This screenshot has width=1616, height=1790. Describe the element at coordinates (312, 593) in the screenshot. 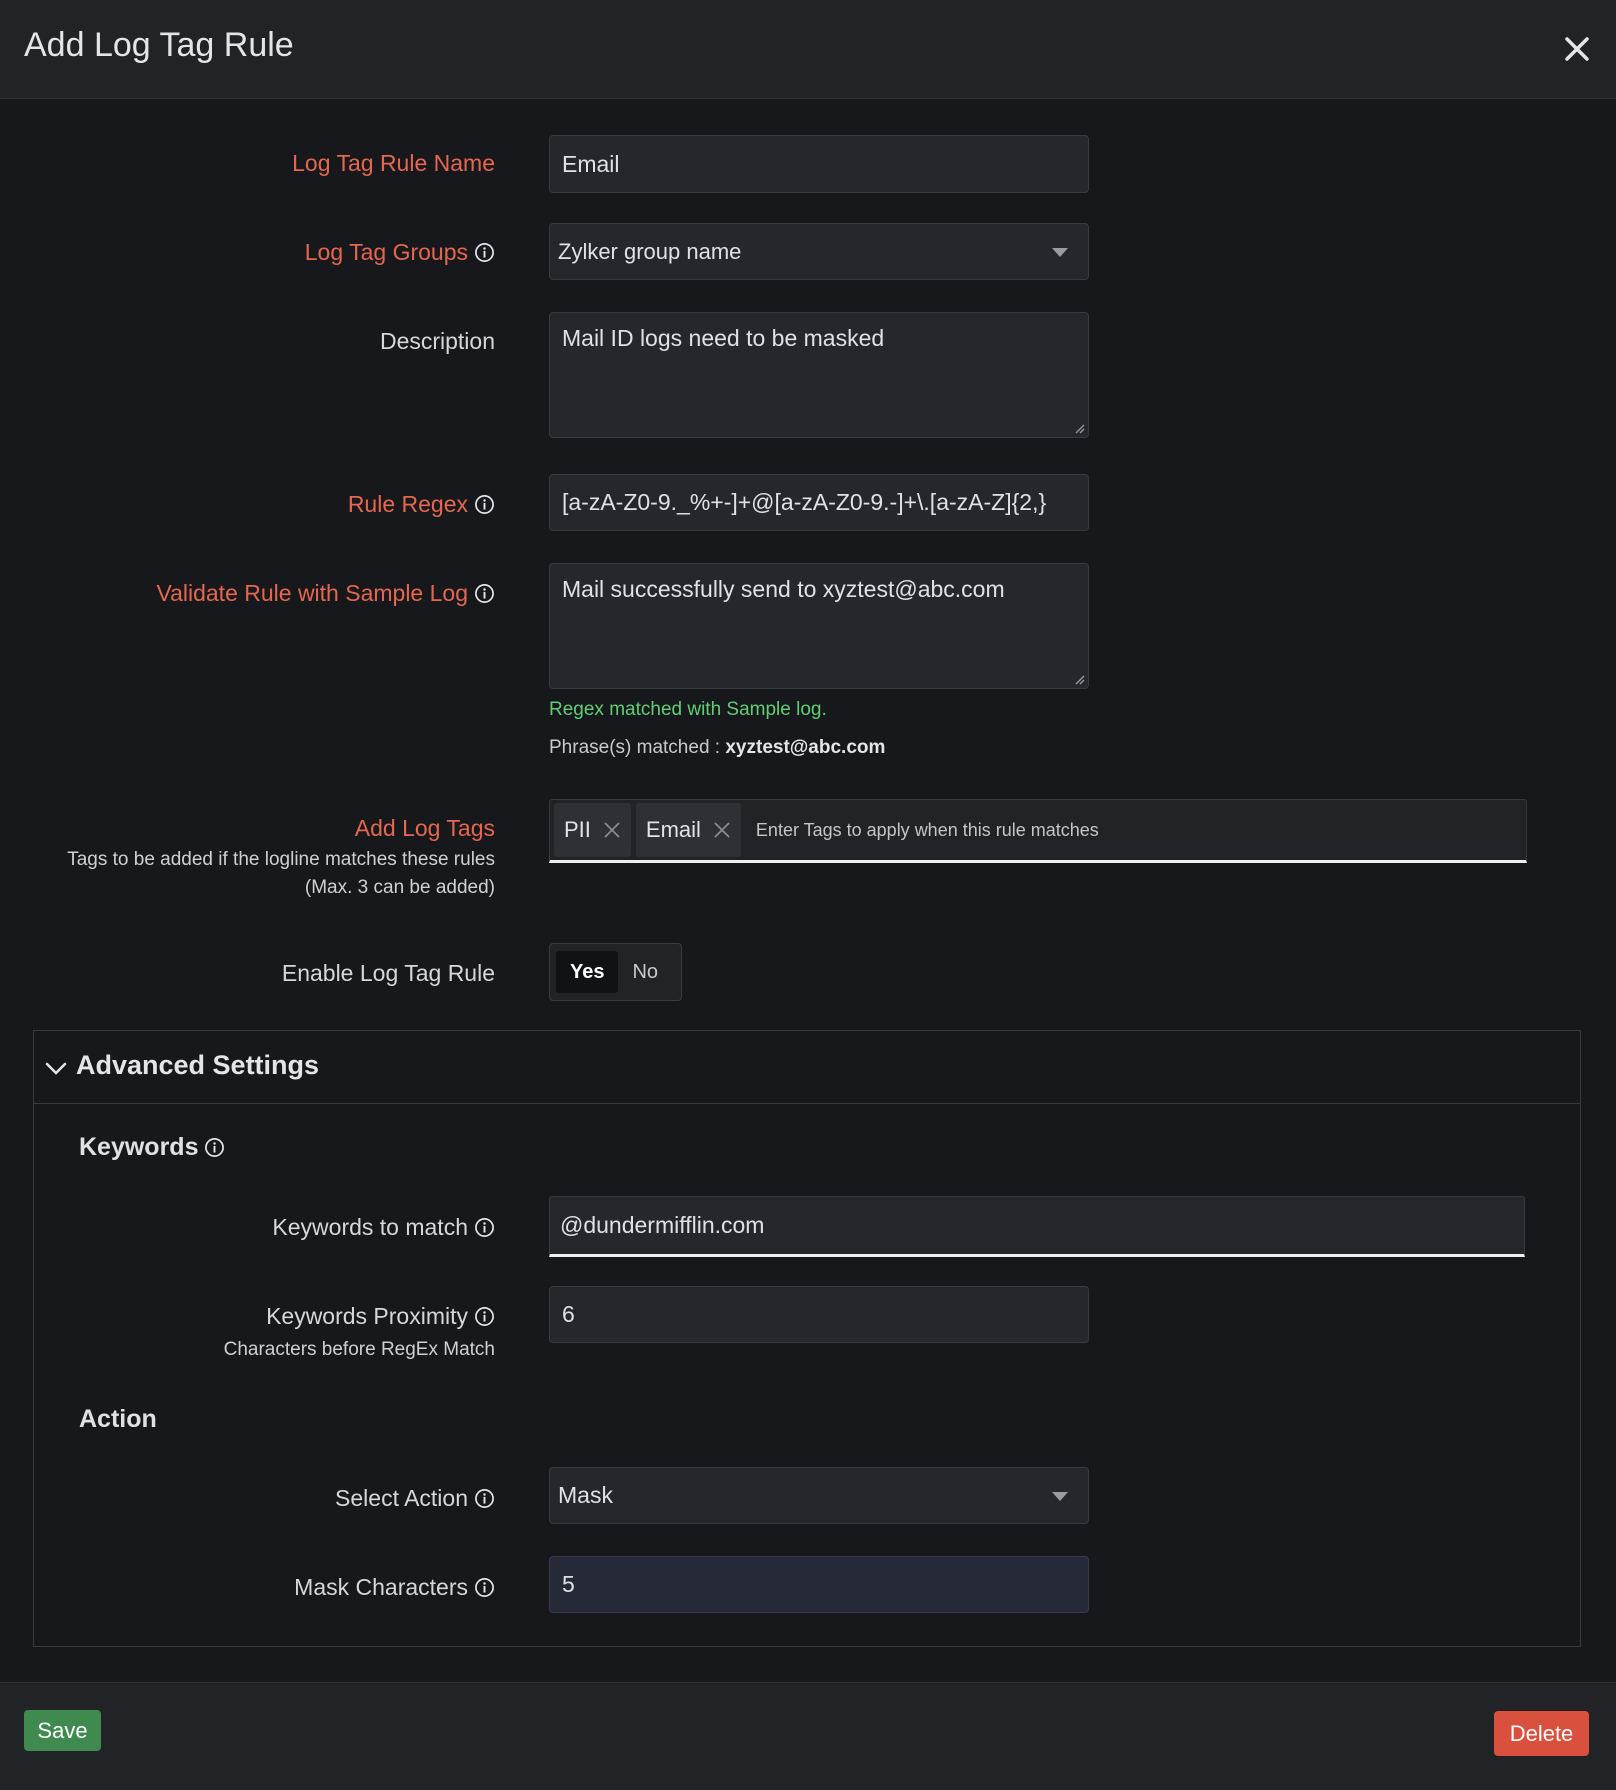

I see `sample-label-text: Validate Rule with Sample Log` at that location.